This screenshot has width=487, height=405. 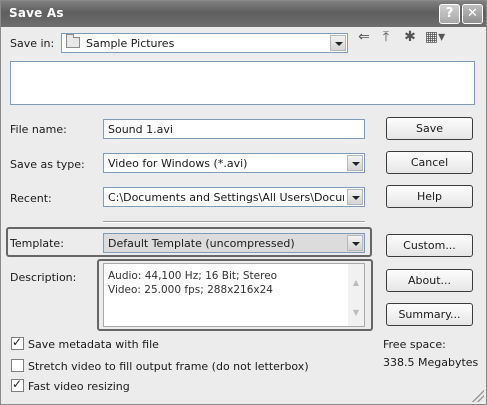 I want to click on stretch-video-checkbox, so click(x=17, y=365).